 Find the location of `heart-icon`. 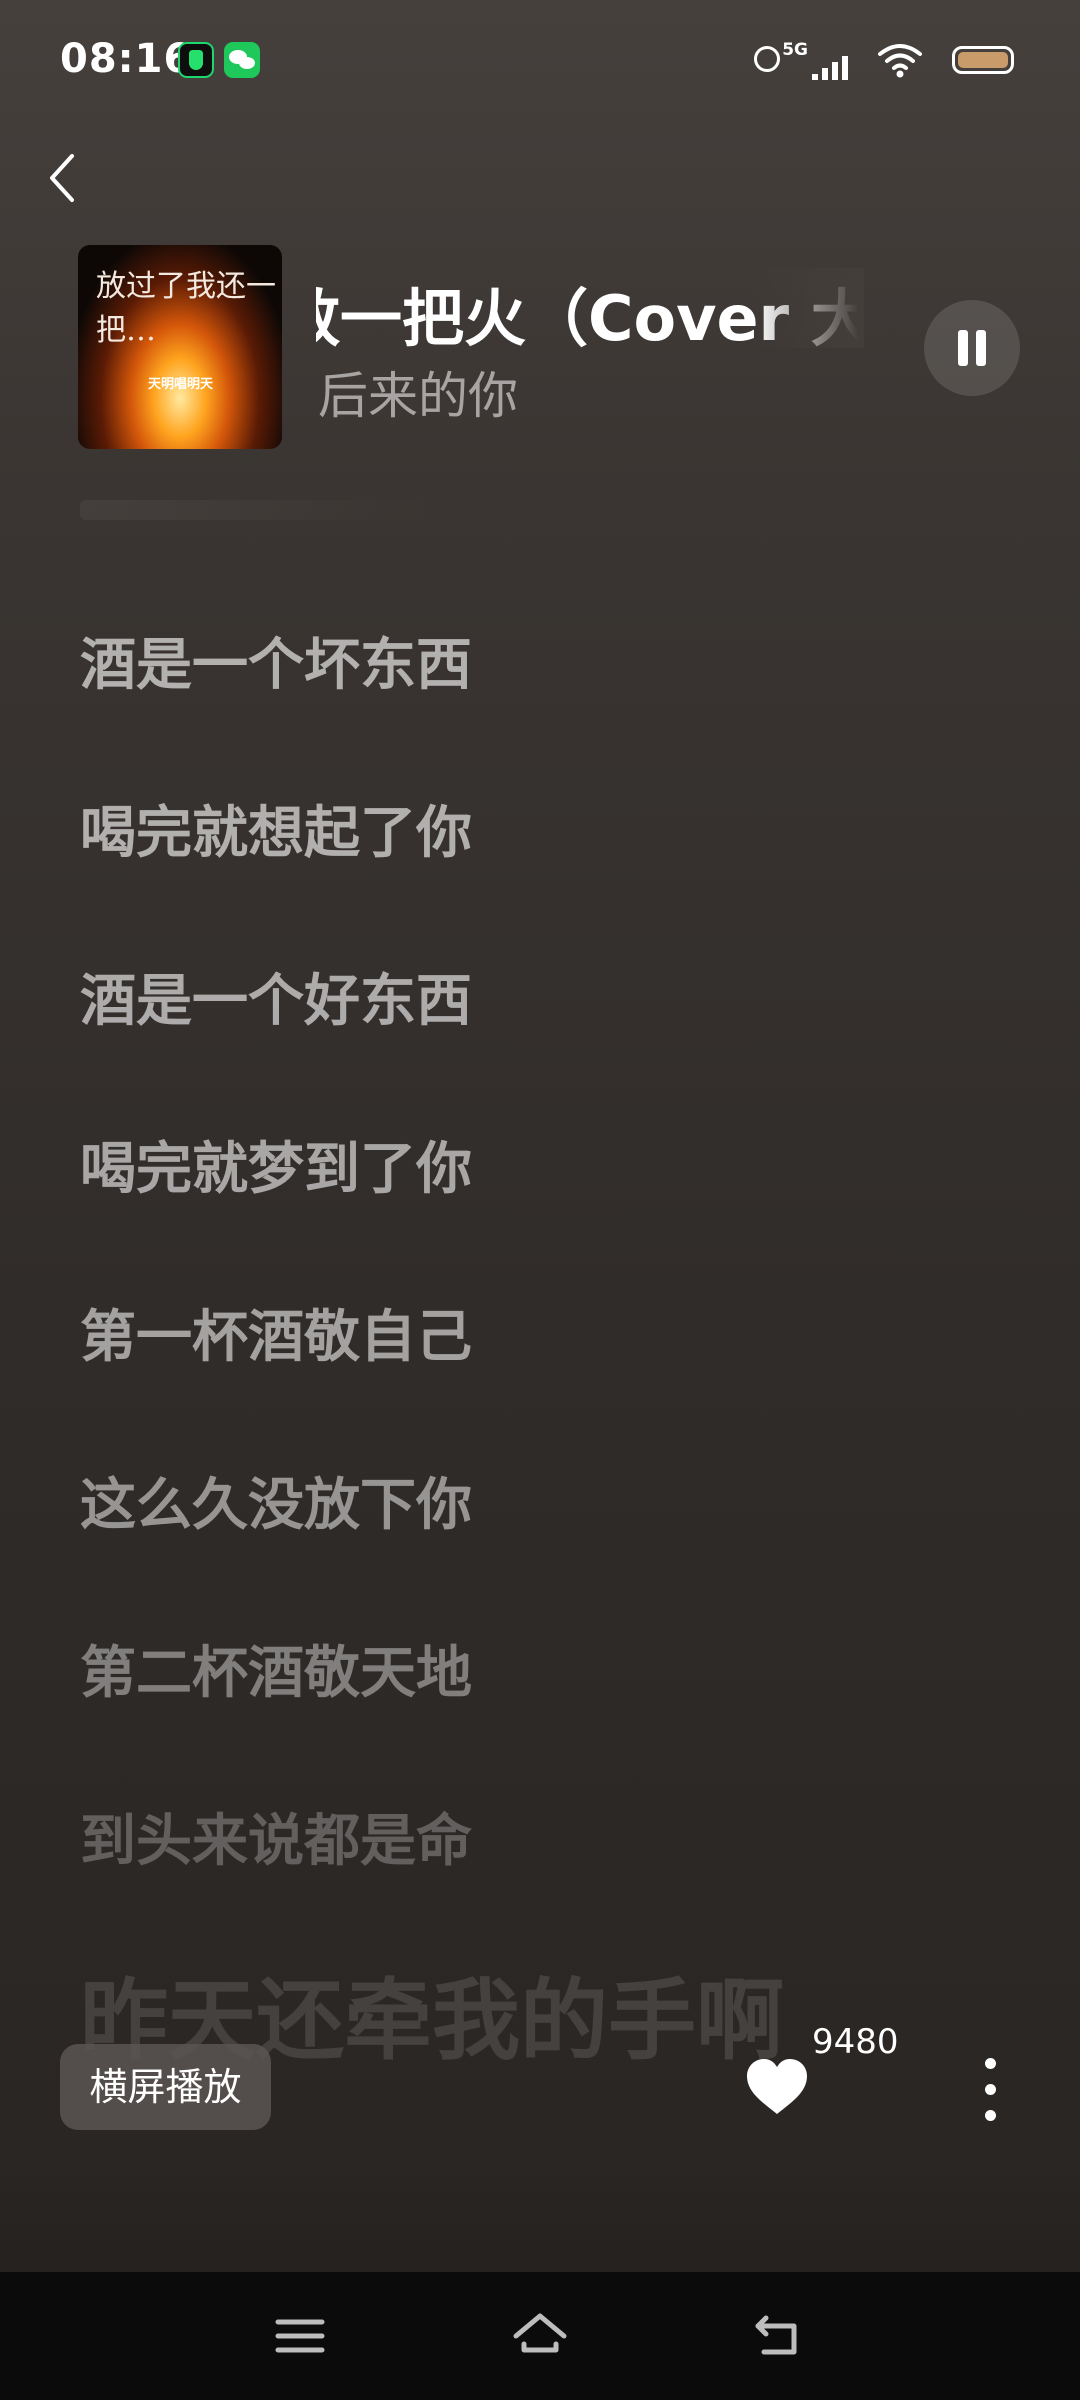

heart-icon is located at coordinates (777, 2086).